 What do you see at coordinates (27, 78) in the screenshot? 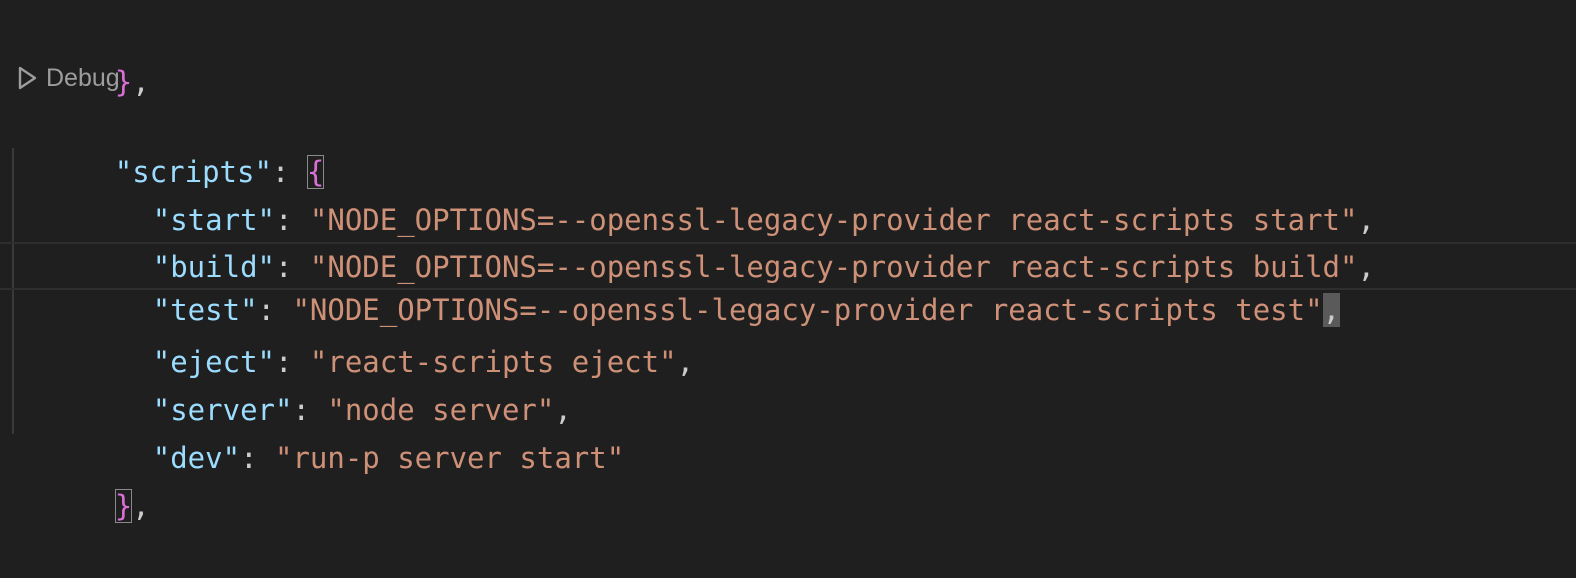
I see `play-outline-icon` at bounding box center [27, 78].